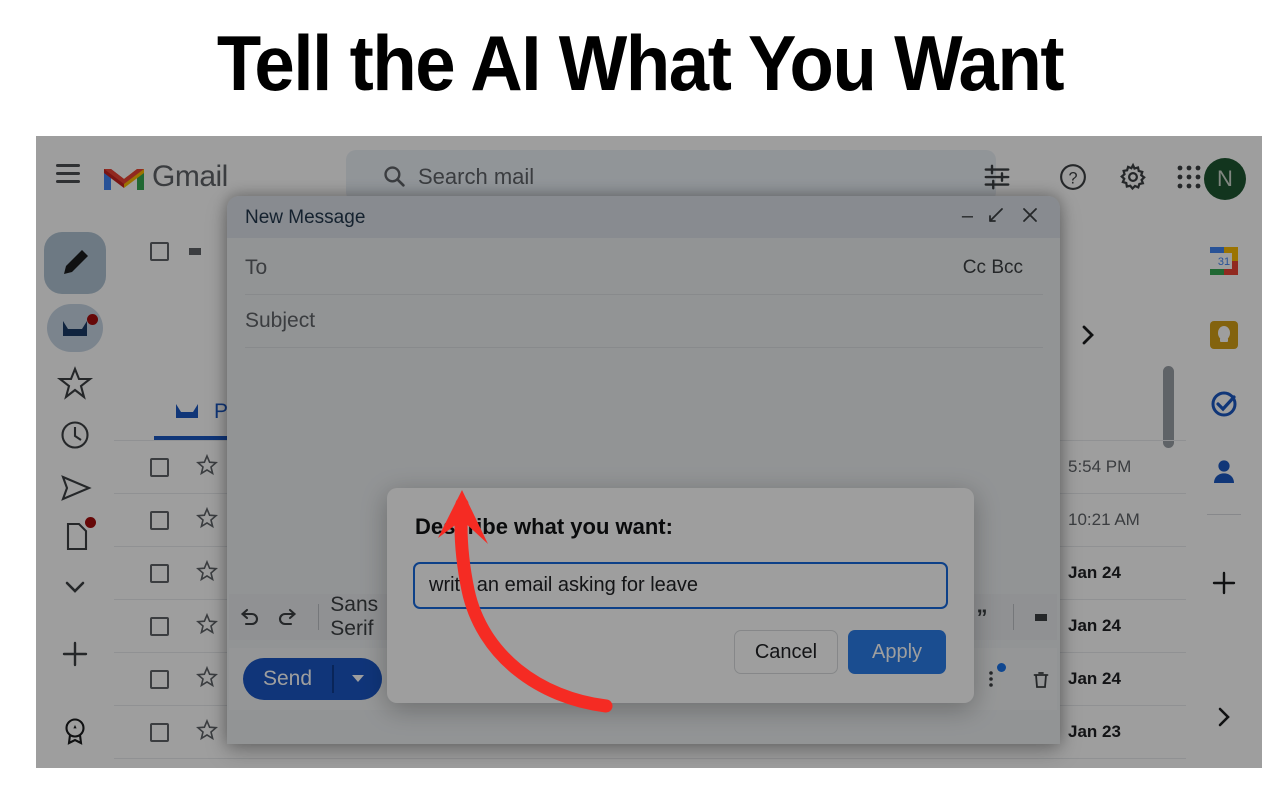 The image size is (1280, 800). I want to click on redo-icon, so click(287, 617).